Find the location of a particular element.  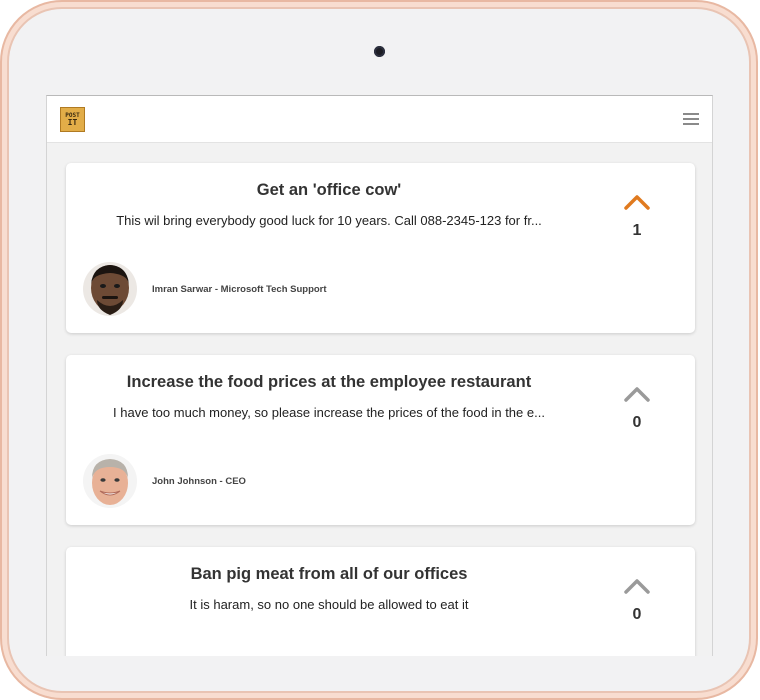

post-it-logo: POST IT is located at coordinates (72, 119).